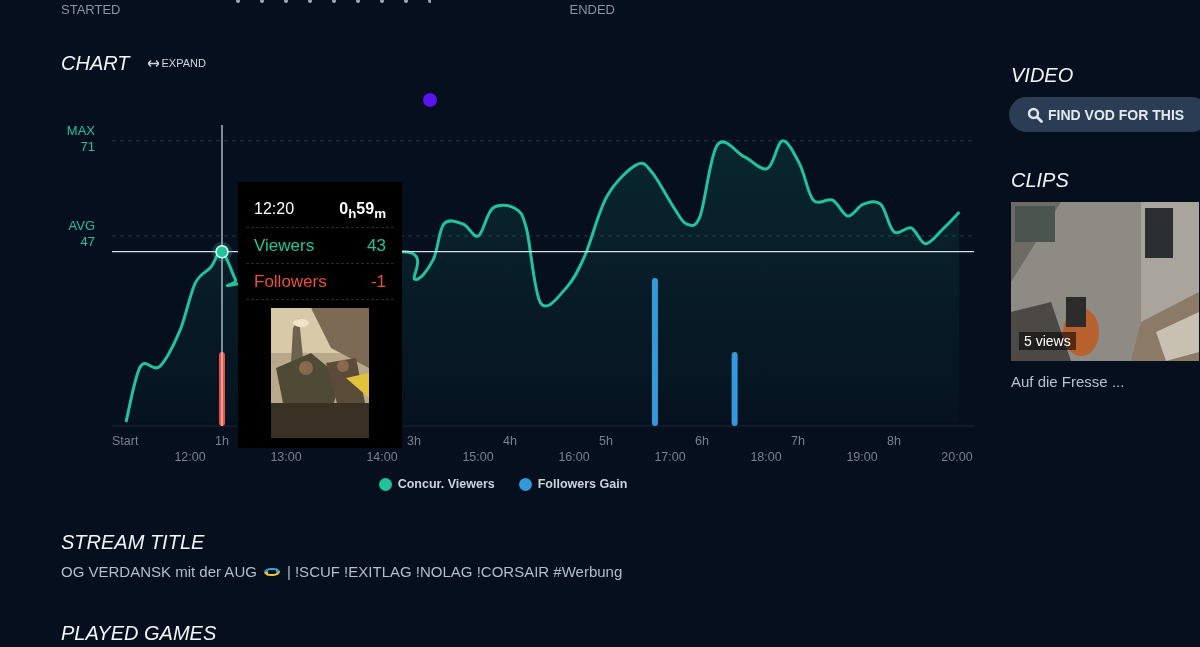 The width and height of the screenshot is (1200, 647). What do you see at coordinates (957, 457) in the screenshot?
I see `axis-label: 20:00` at bounding box center [957, 457].